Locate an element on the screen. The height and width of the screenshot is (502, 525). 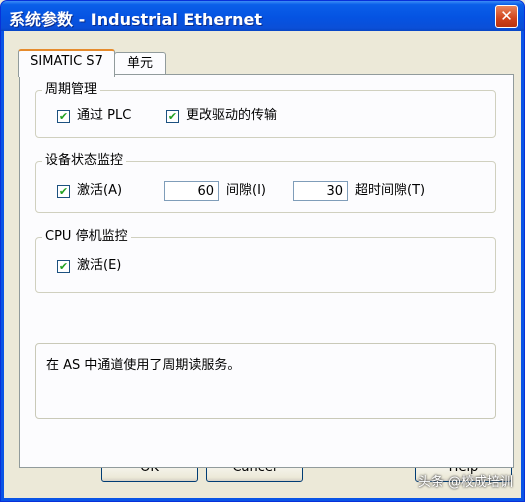
interval-label: 间隙(I) is located at coordinates (246, 190).